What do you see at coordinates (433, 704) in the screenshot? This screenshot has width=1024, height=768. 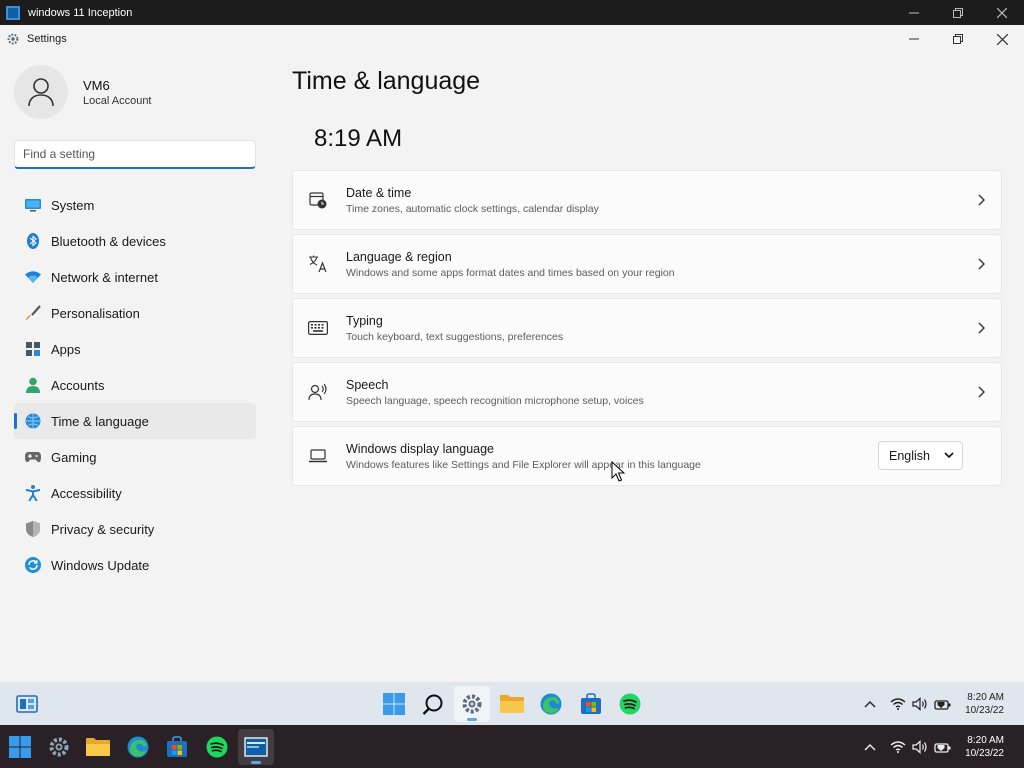 I see `search-button` at bounding box center [433, 704].